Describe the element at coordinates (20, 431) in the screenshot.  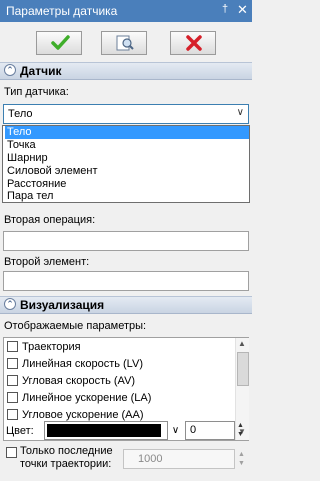
I see `color-label: Цвет:` at that location.